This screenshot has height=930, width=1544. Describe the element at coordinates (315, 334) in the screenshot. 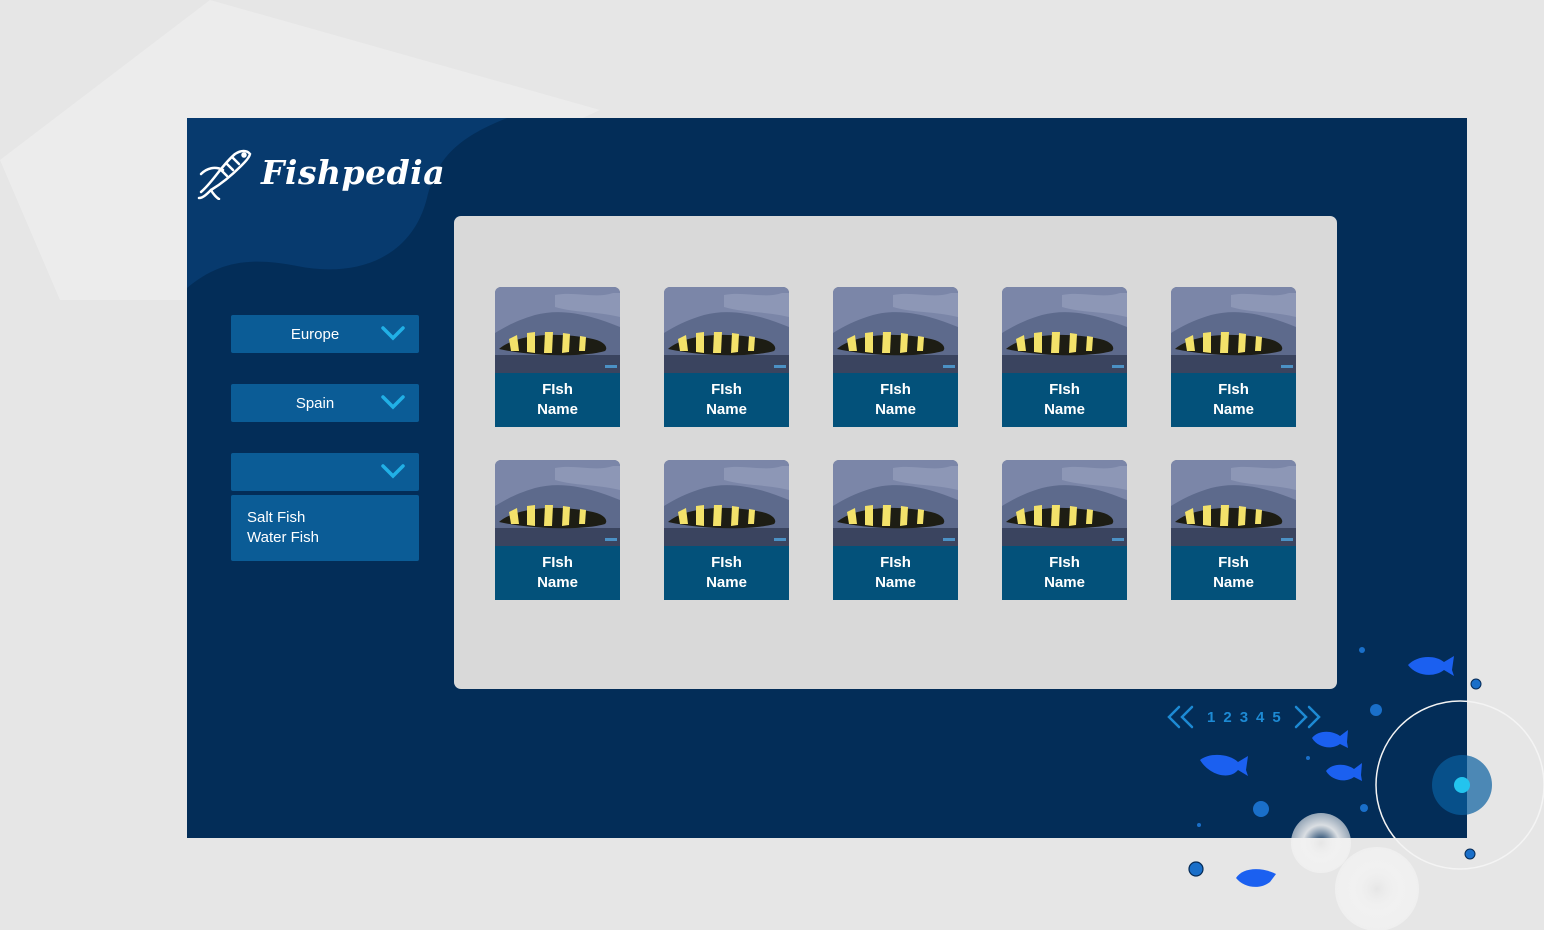

I see `continent-dropdown-value: Europe` at that location.